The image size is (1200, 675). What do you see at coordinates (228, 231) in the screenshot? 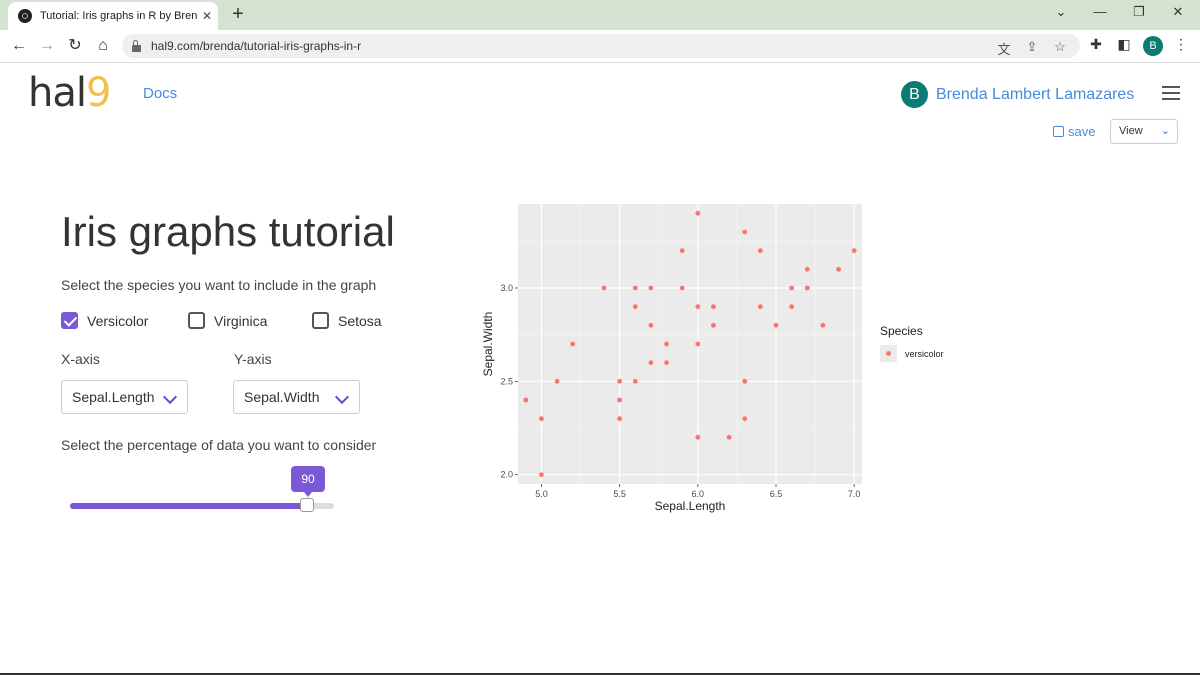
I see `page-title: Iris graphs tutorial` at bounding box center [228, 231].